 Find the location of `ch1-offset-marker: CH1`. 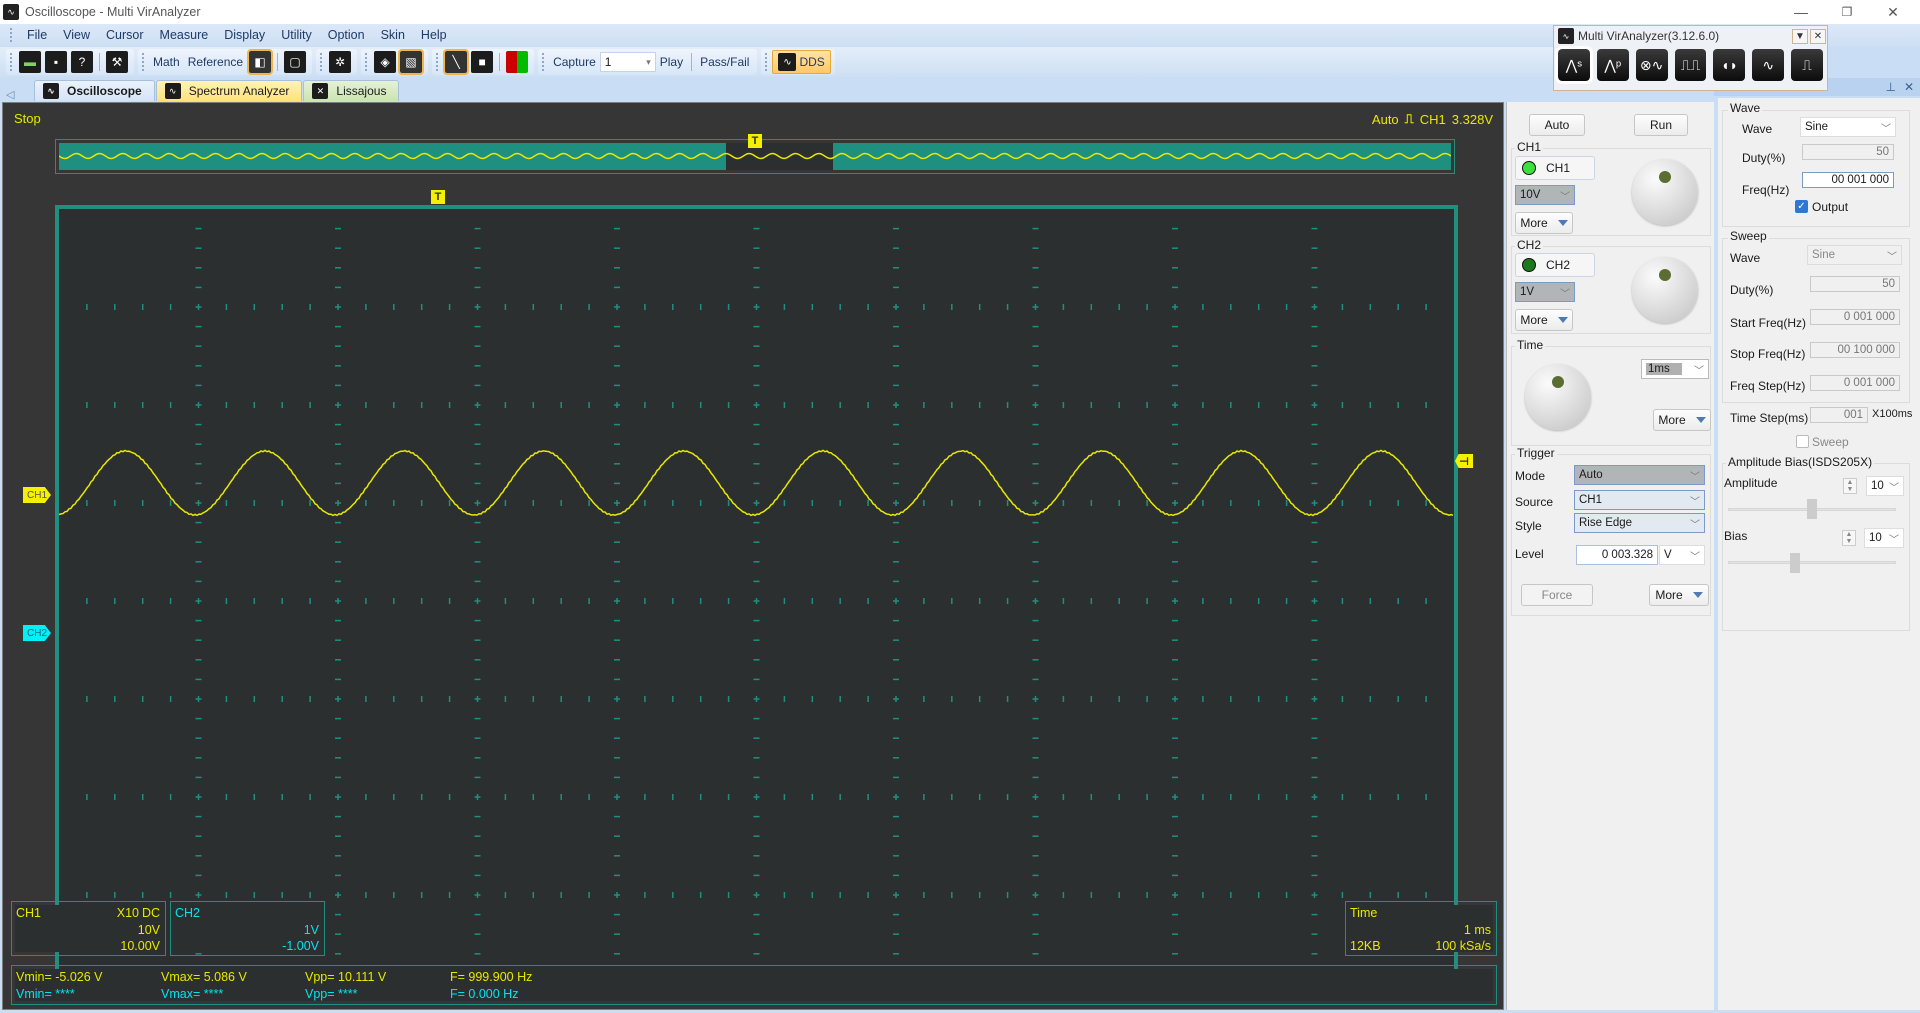

ch1-offset-marker: CH1 is located at coordinates (37, 495).